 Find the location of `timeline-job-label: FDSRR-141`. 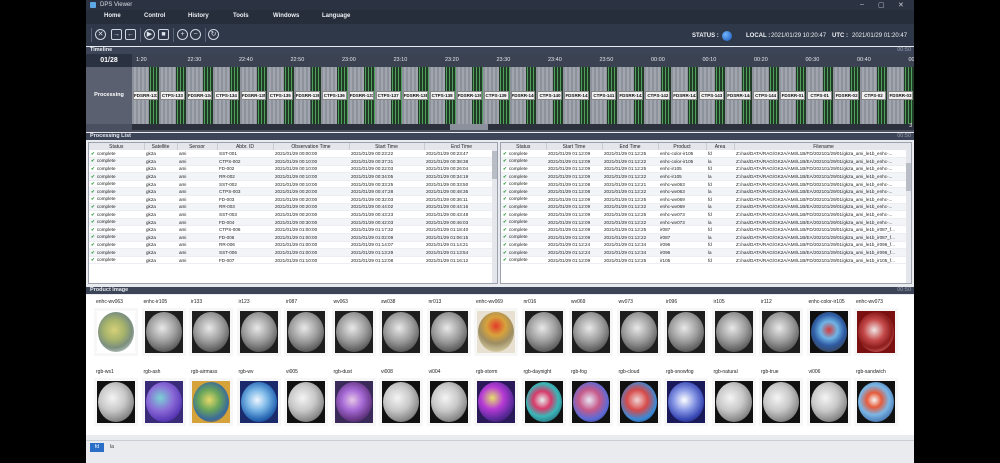

timeline-job-label: FDSRR-141 is located at coordinates (577, 95).